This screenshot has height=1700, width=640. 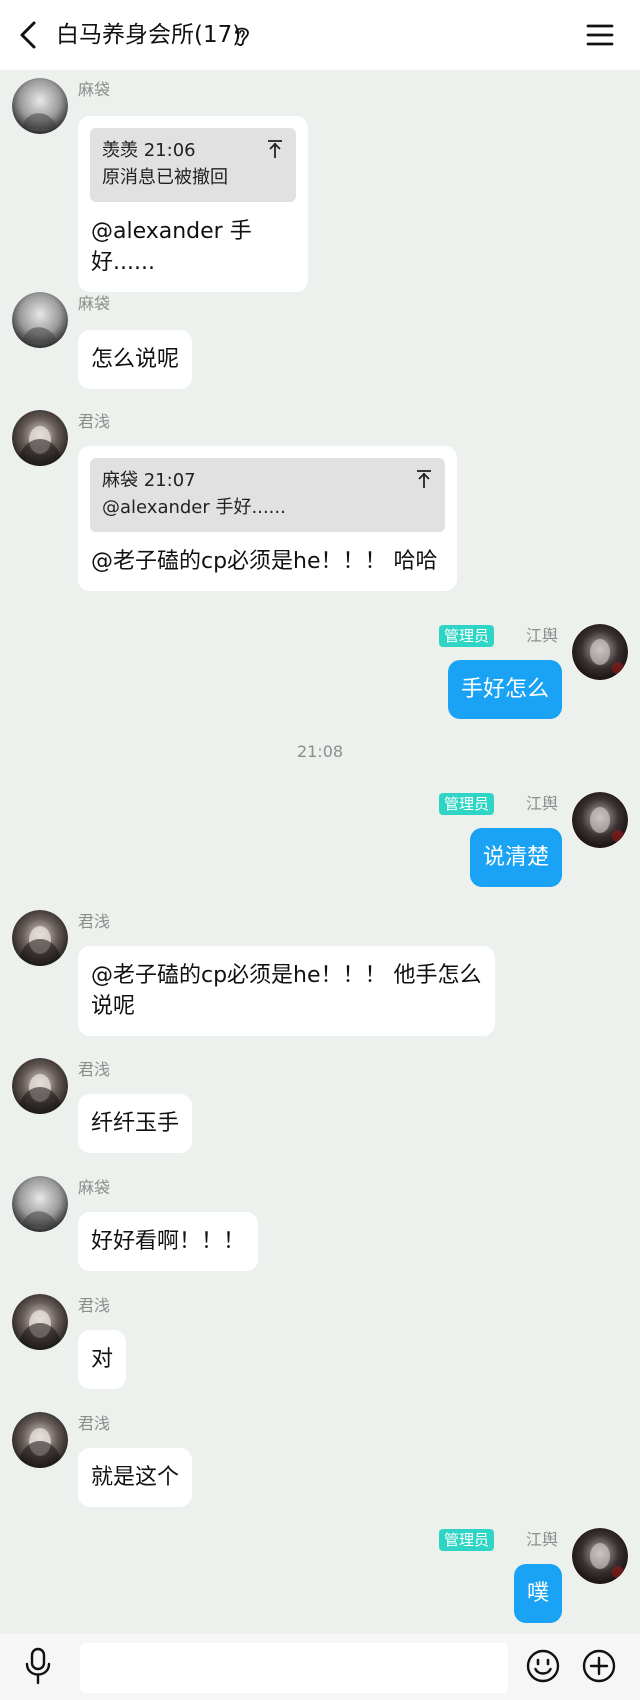 I want to click on message-bubble: @老子磕的cp必须是he！！！ 他手怎么说呢, so click(x=286, y=991).